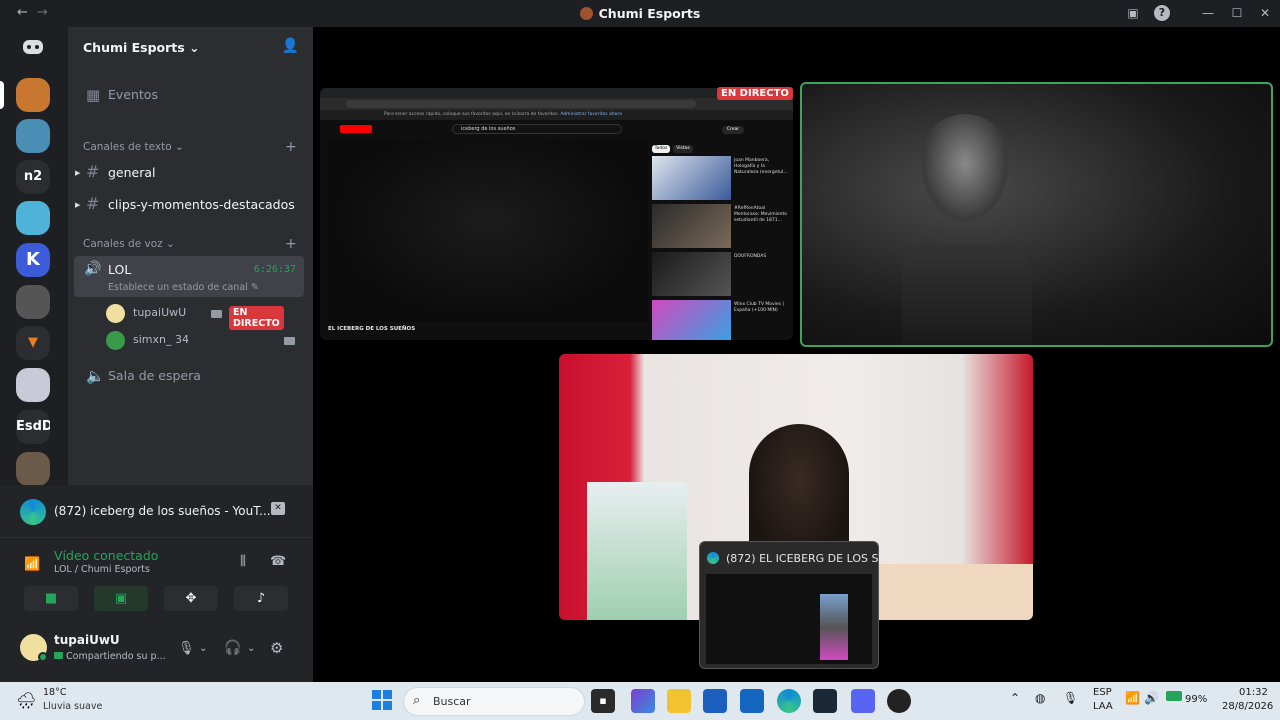  What do you see at coordinates (87, 640) in the screenshot?
I see `username: tupaiUwU` at bounding box center [87, 640].